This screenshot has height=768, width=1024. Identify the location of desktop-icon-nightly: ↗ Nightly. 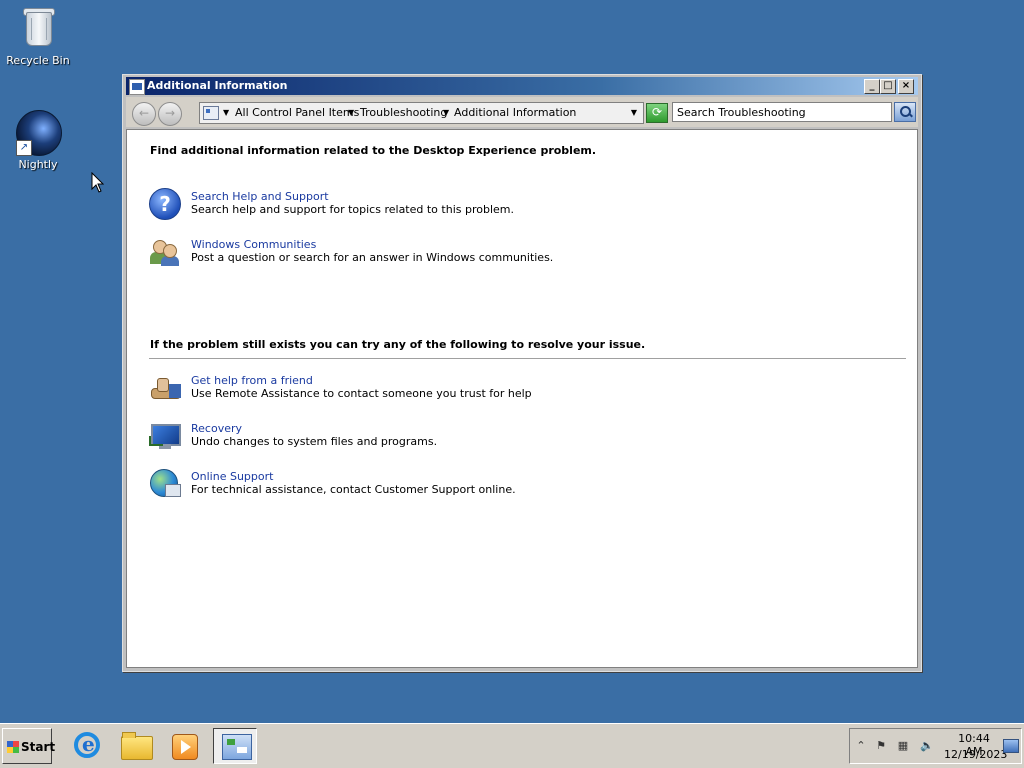
(38, 140).